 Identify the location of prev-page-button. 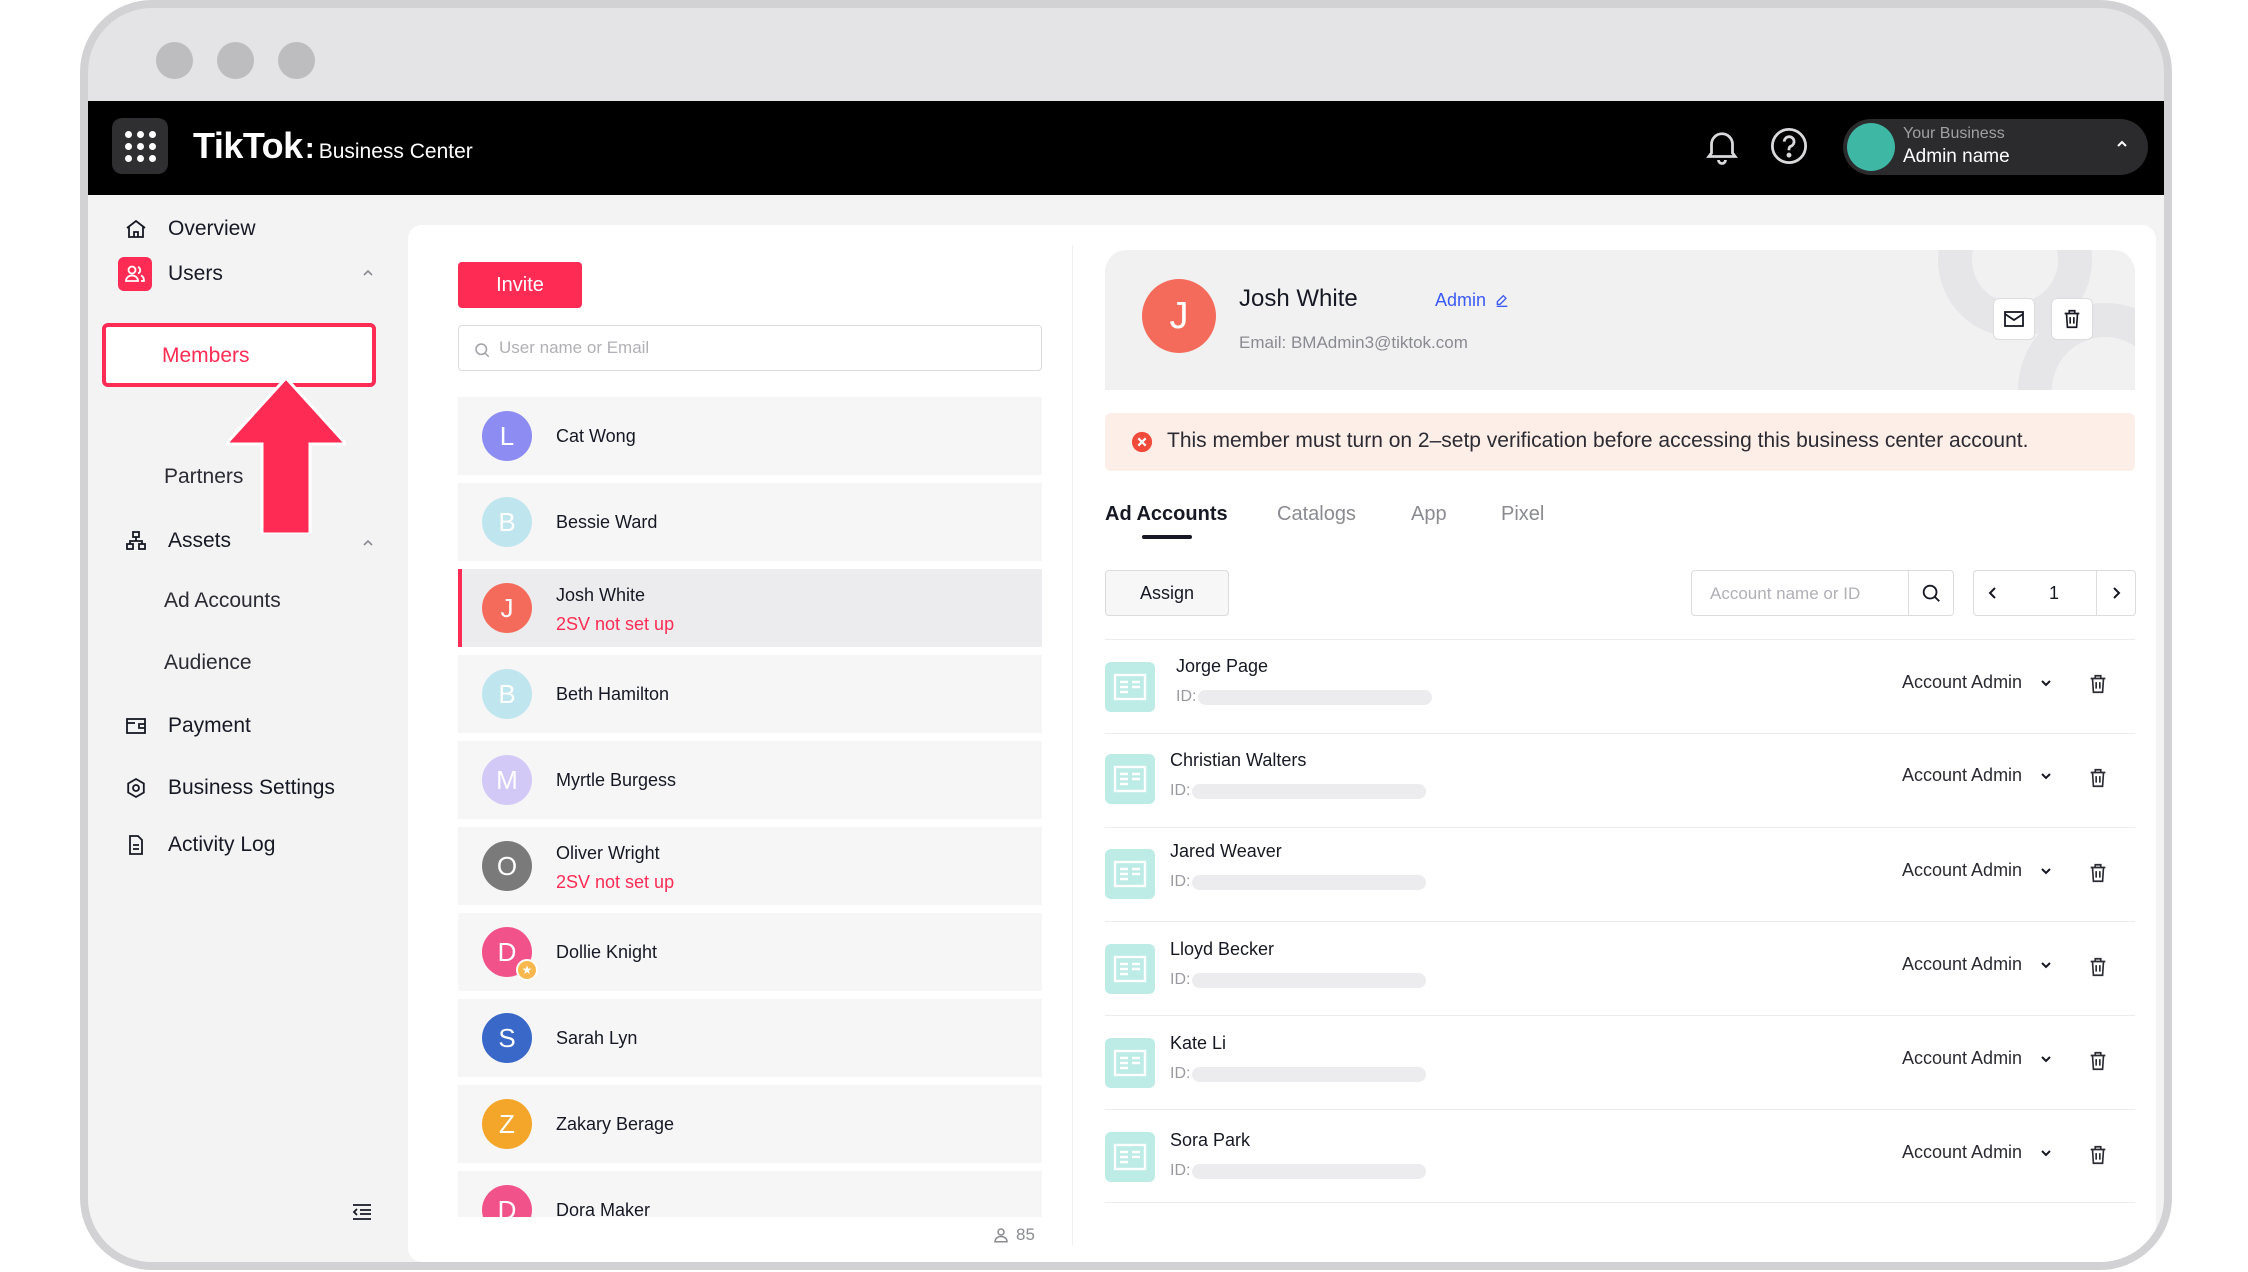
(1993, 593).